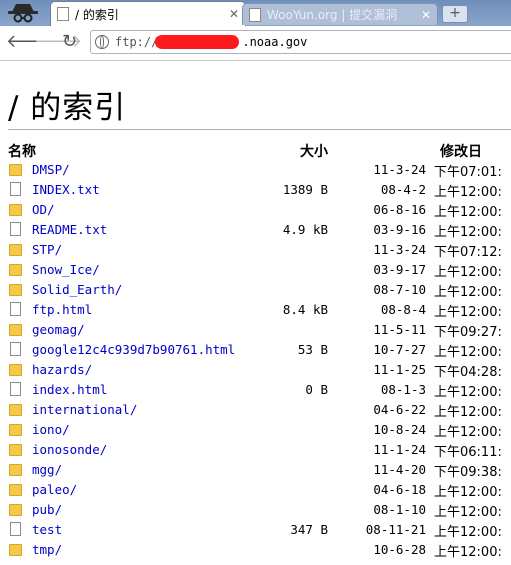 This screenshot has height=565, width=511. I want to click on file-row: tmp/10-6-28 上午12:00:, so click(255, 550).